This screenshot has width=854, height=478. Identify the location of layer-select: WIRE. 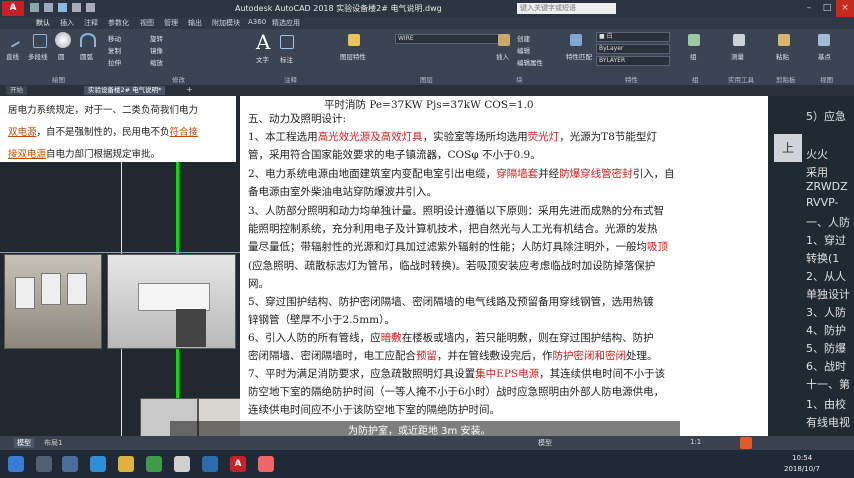
(447, 39).